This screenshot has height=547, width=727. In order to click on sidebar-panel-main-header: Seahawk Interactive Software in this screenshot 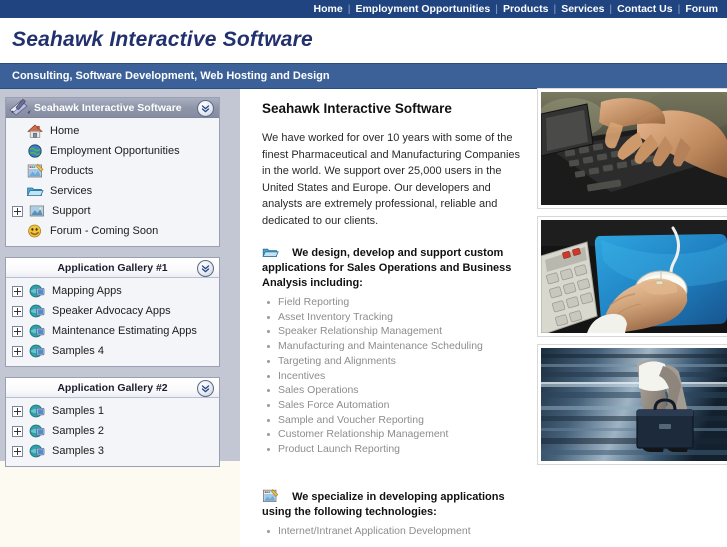, I will do `click(112, 108)`.